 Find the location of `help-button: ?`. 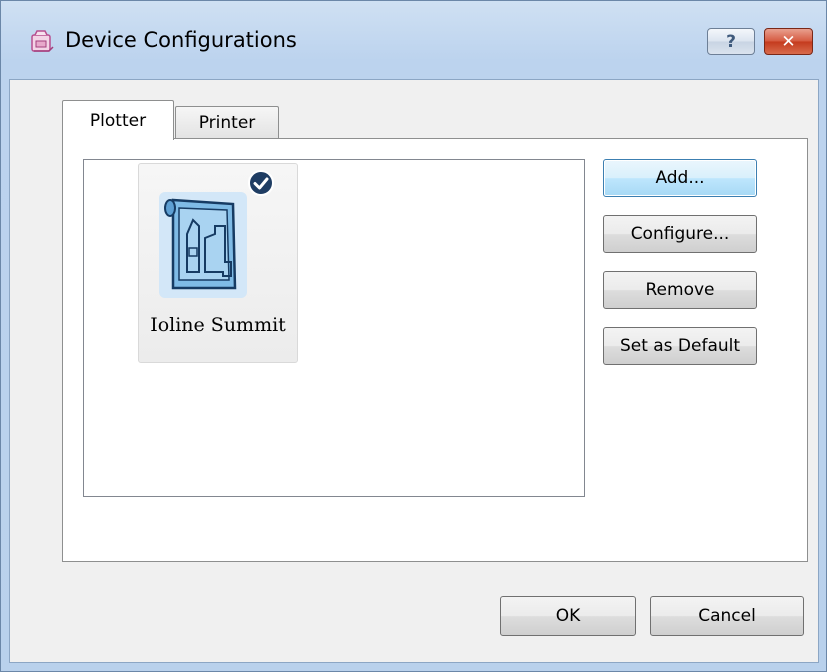

help-button: ? is located at coordinates (731, 41).